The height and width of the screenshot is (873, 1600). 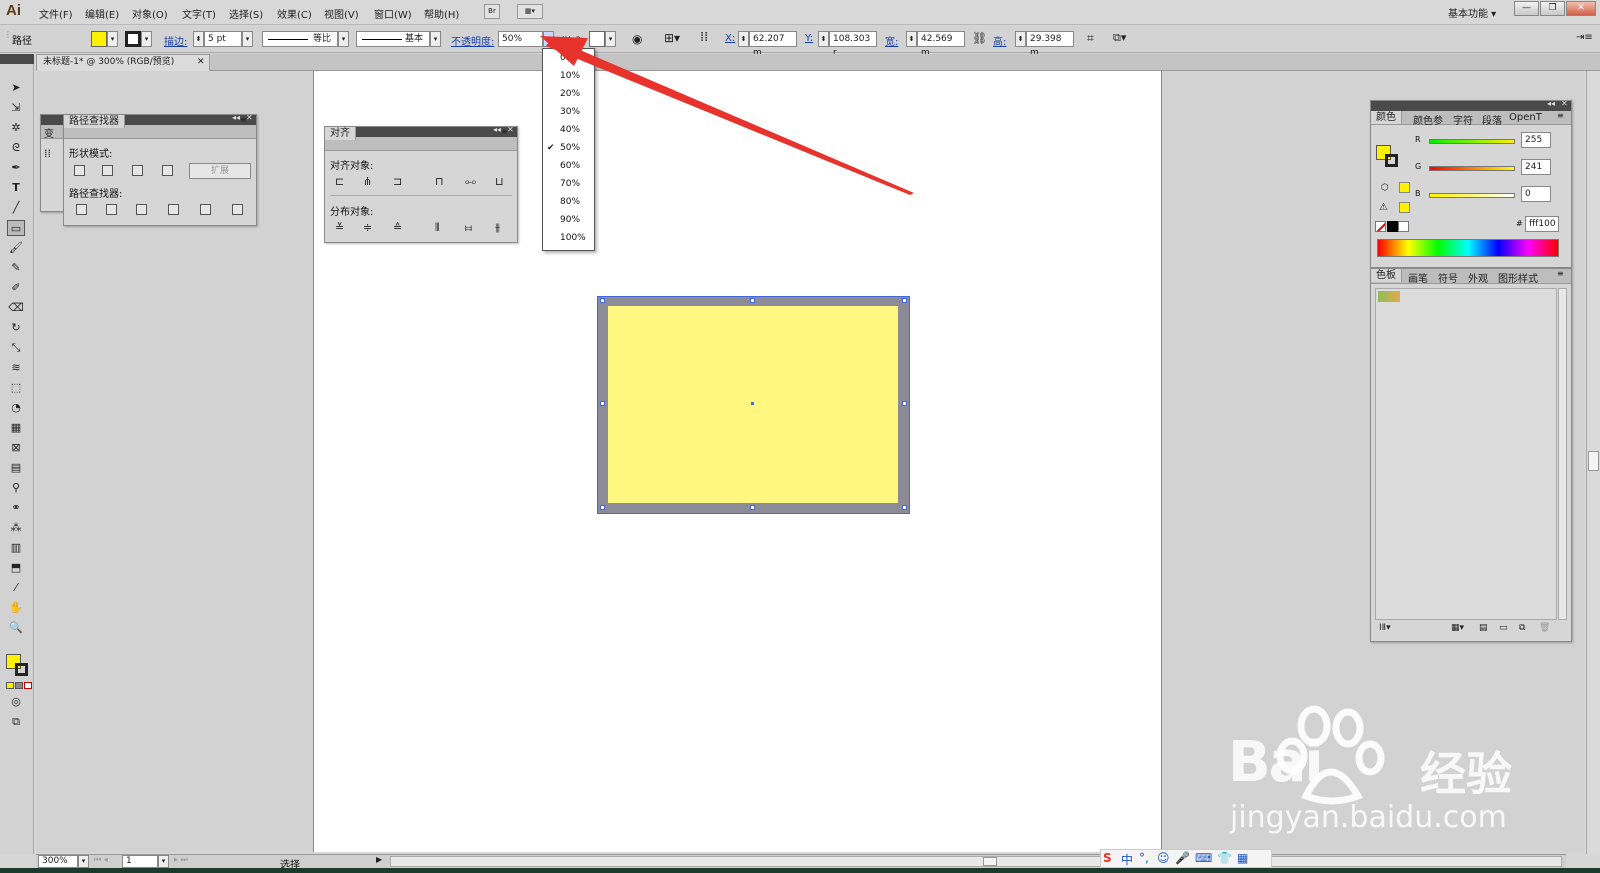 I want to click on pen-tool-icon: ✒, so click(x=16, y=168).